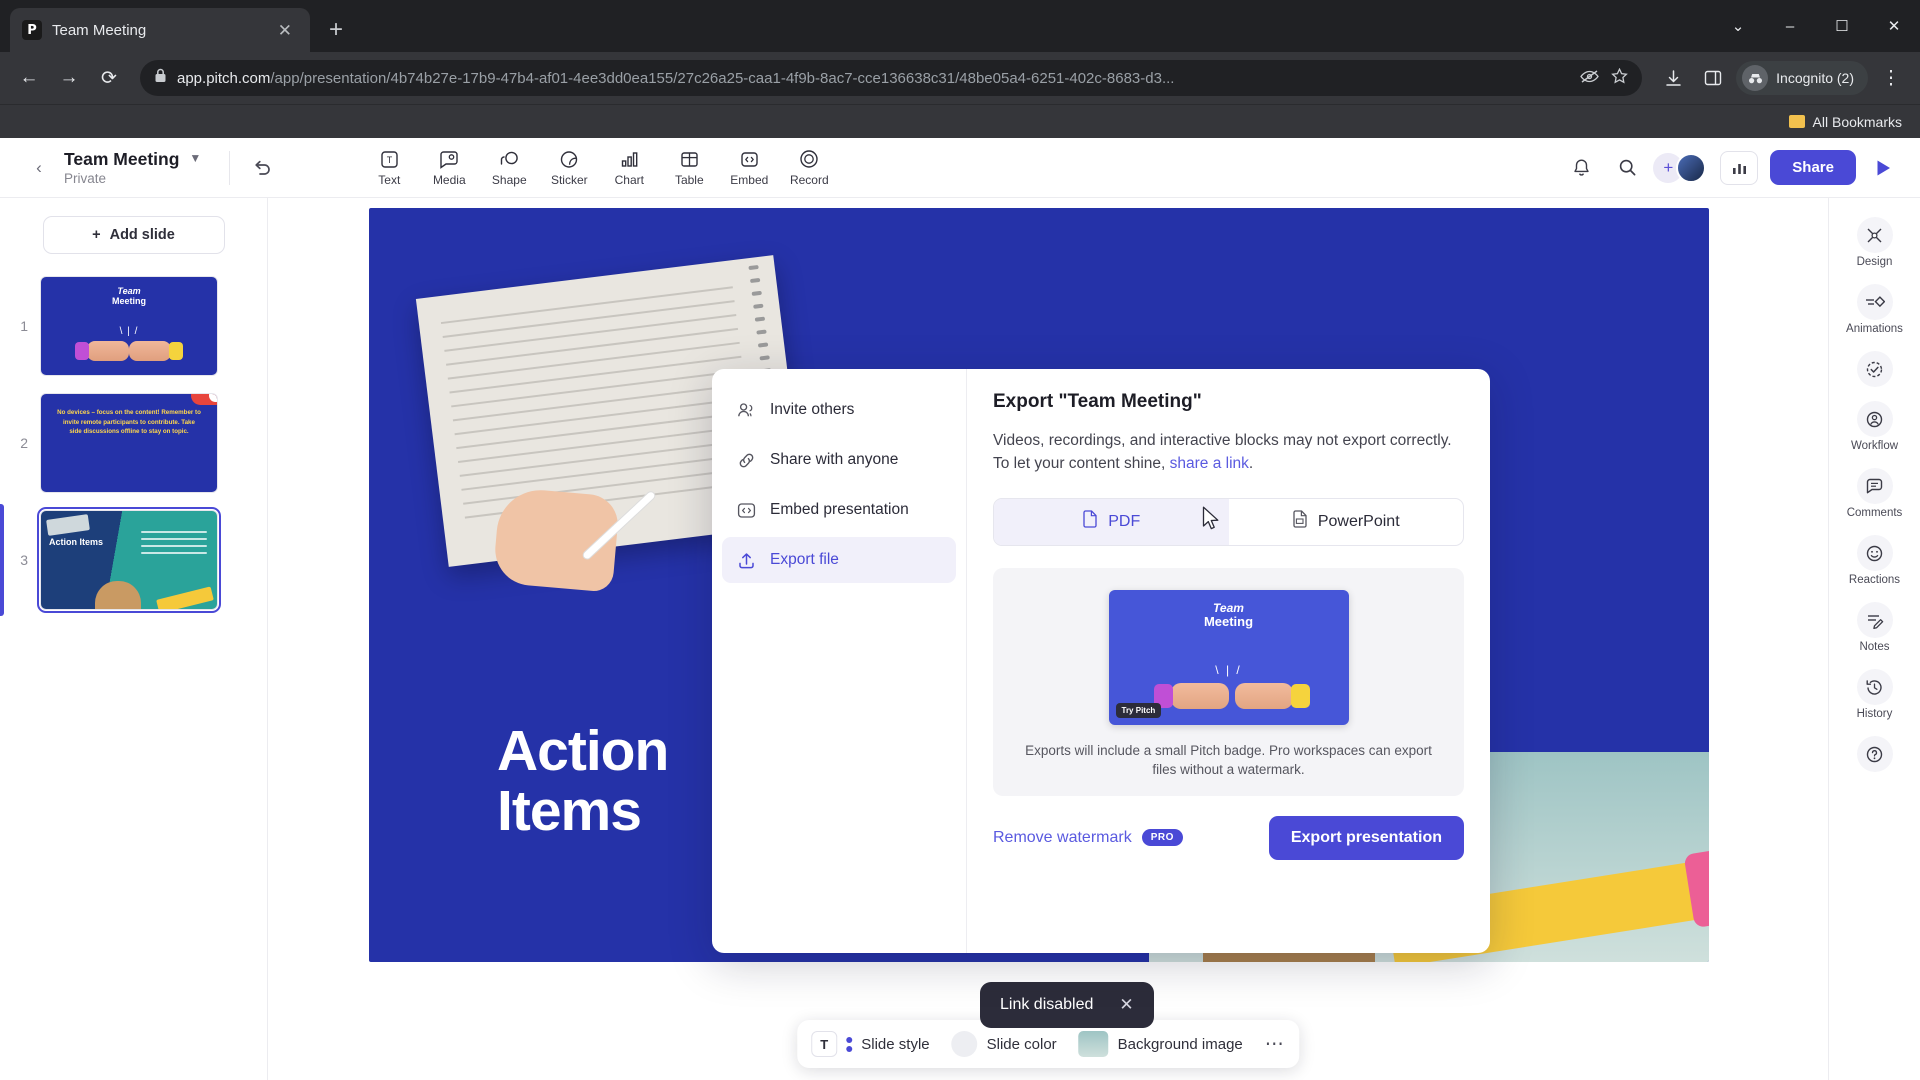 Image resolution: width=1920 pixels, height=1080 pixels. I want to click on slide-headline: Action Items, so click(583, 781).